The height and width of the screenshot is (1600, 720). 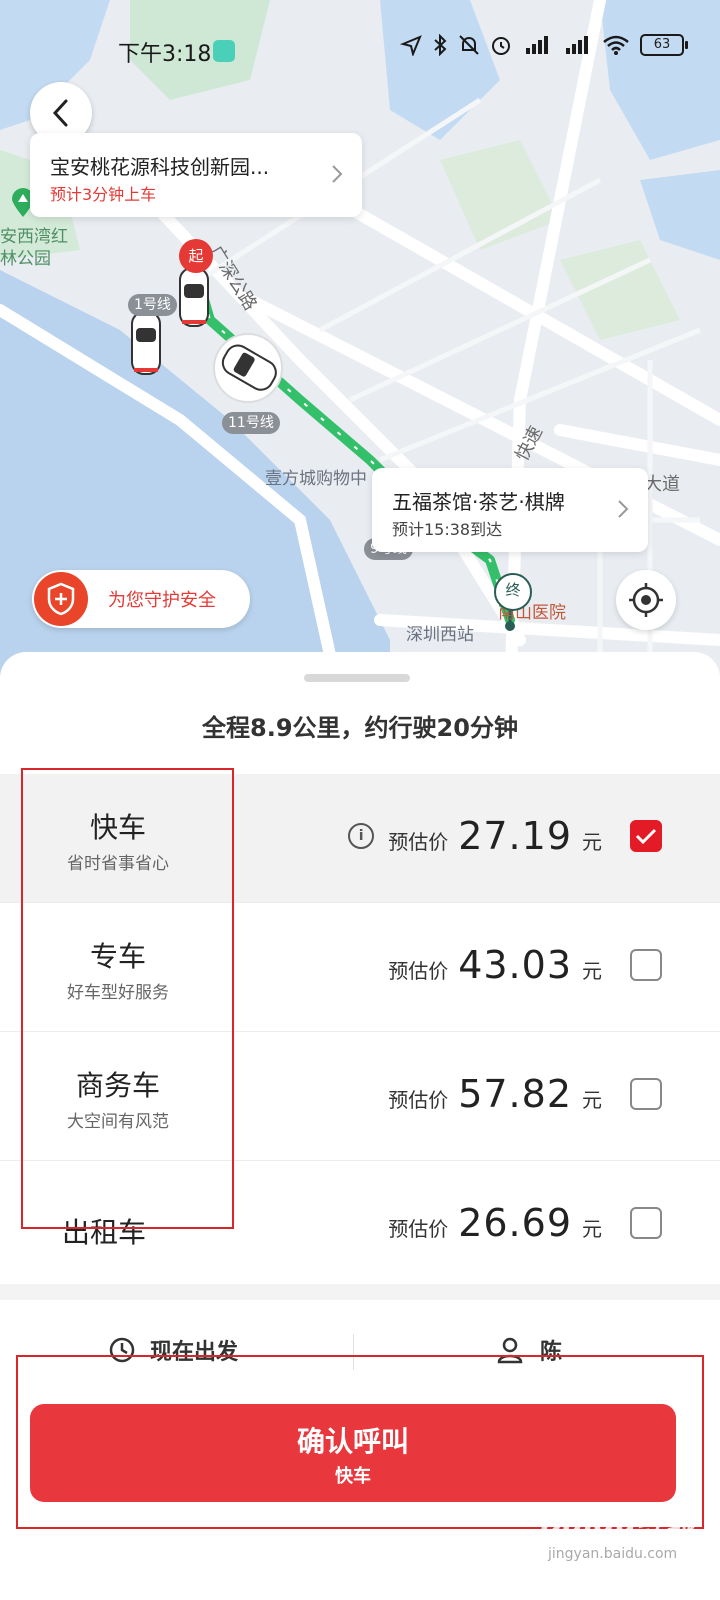 I want to click on locate-button, so click(x=646, y=600).